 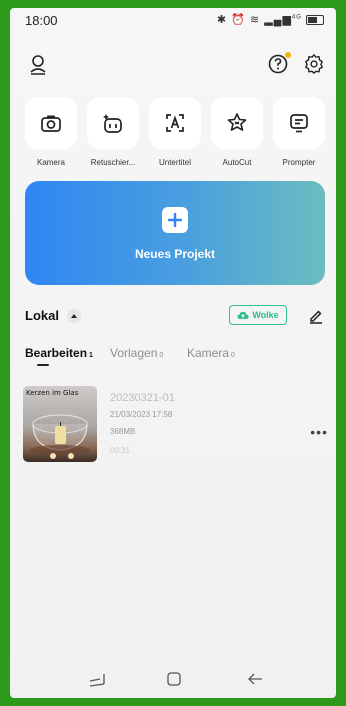 What do you see at coordinates (175, 254) in the screenshot?
I see `new-project-label: Neues Projekt` at bounding box center [175, 254].